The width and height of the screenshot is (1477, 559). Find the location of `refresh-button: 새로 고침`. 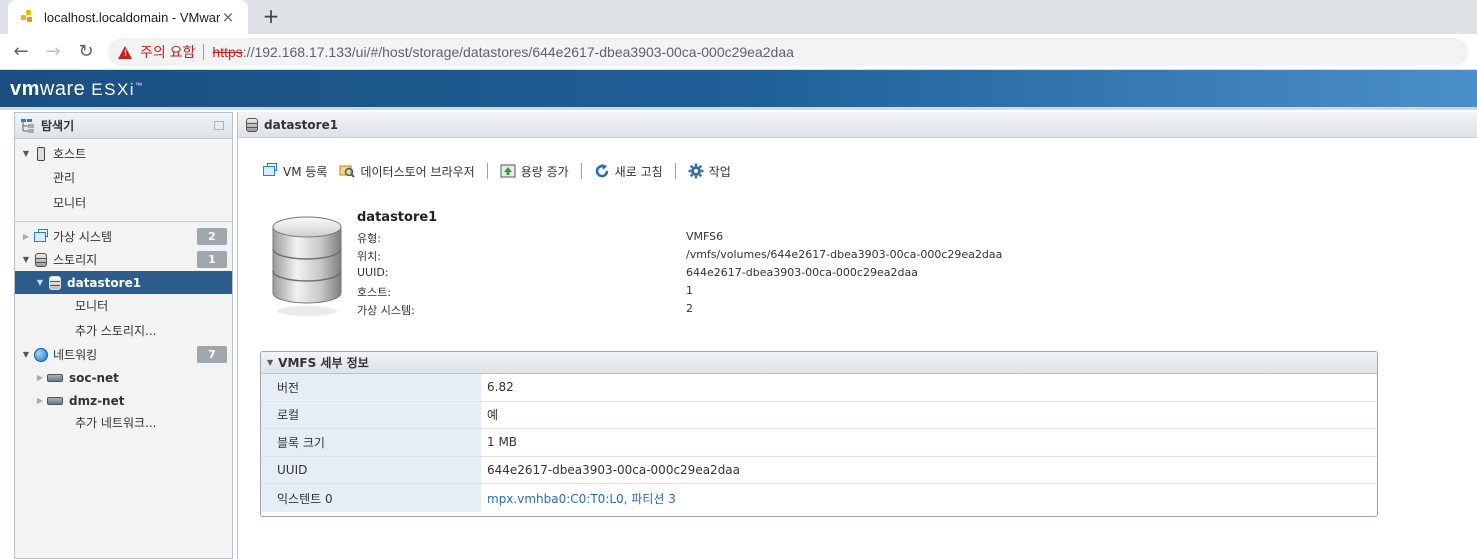

refresh-button: 새로 고침 is located at coordinates (628, 171).